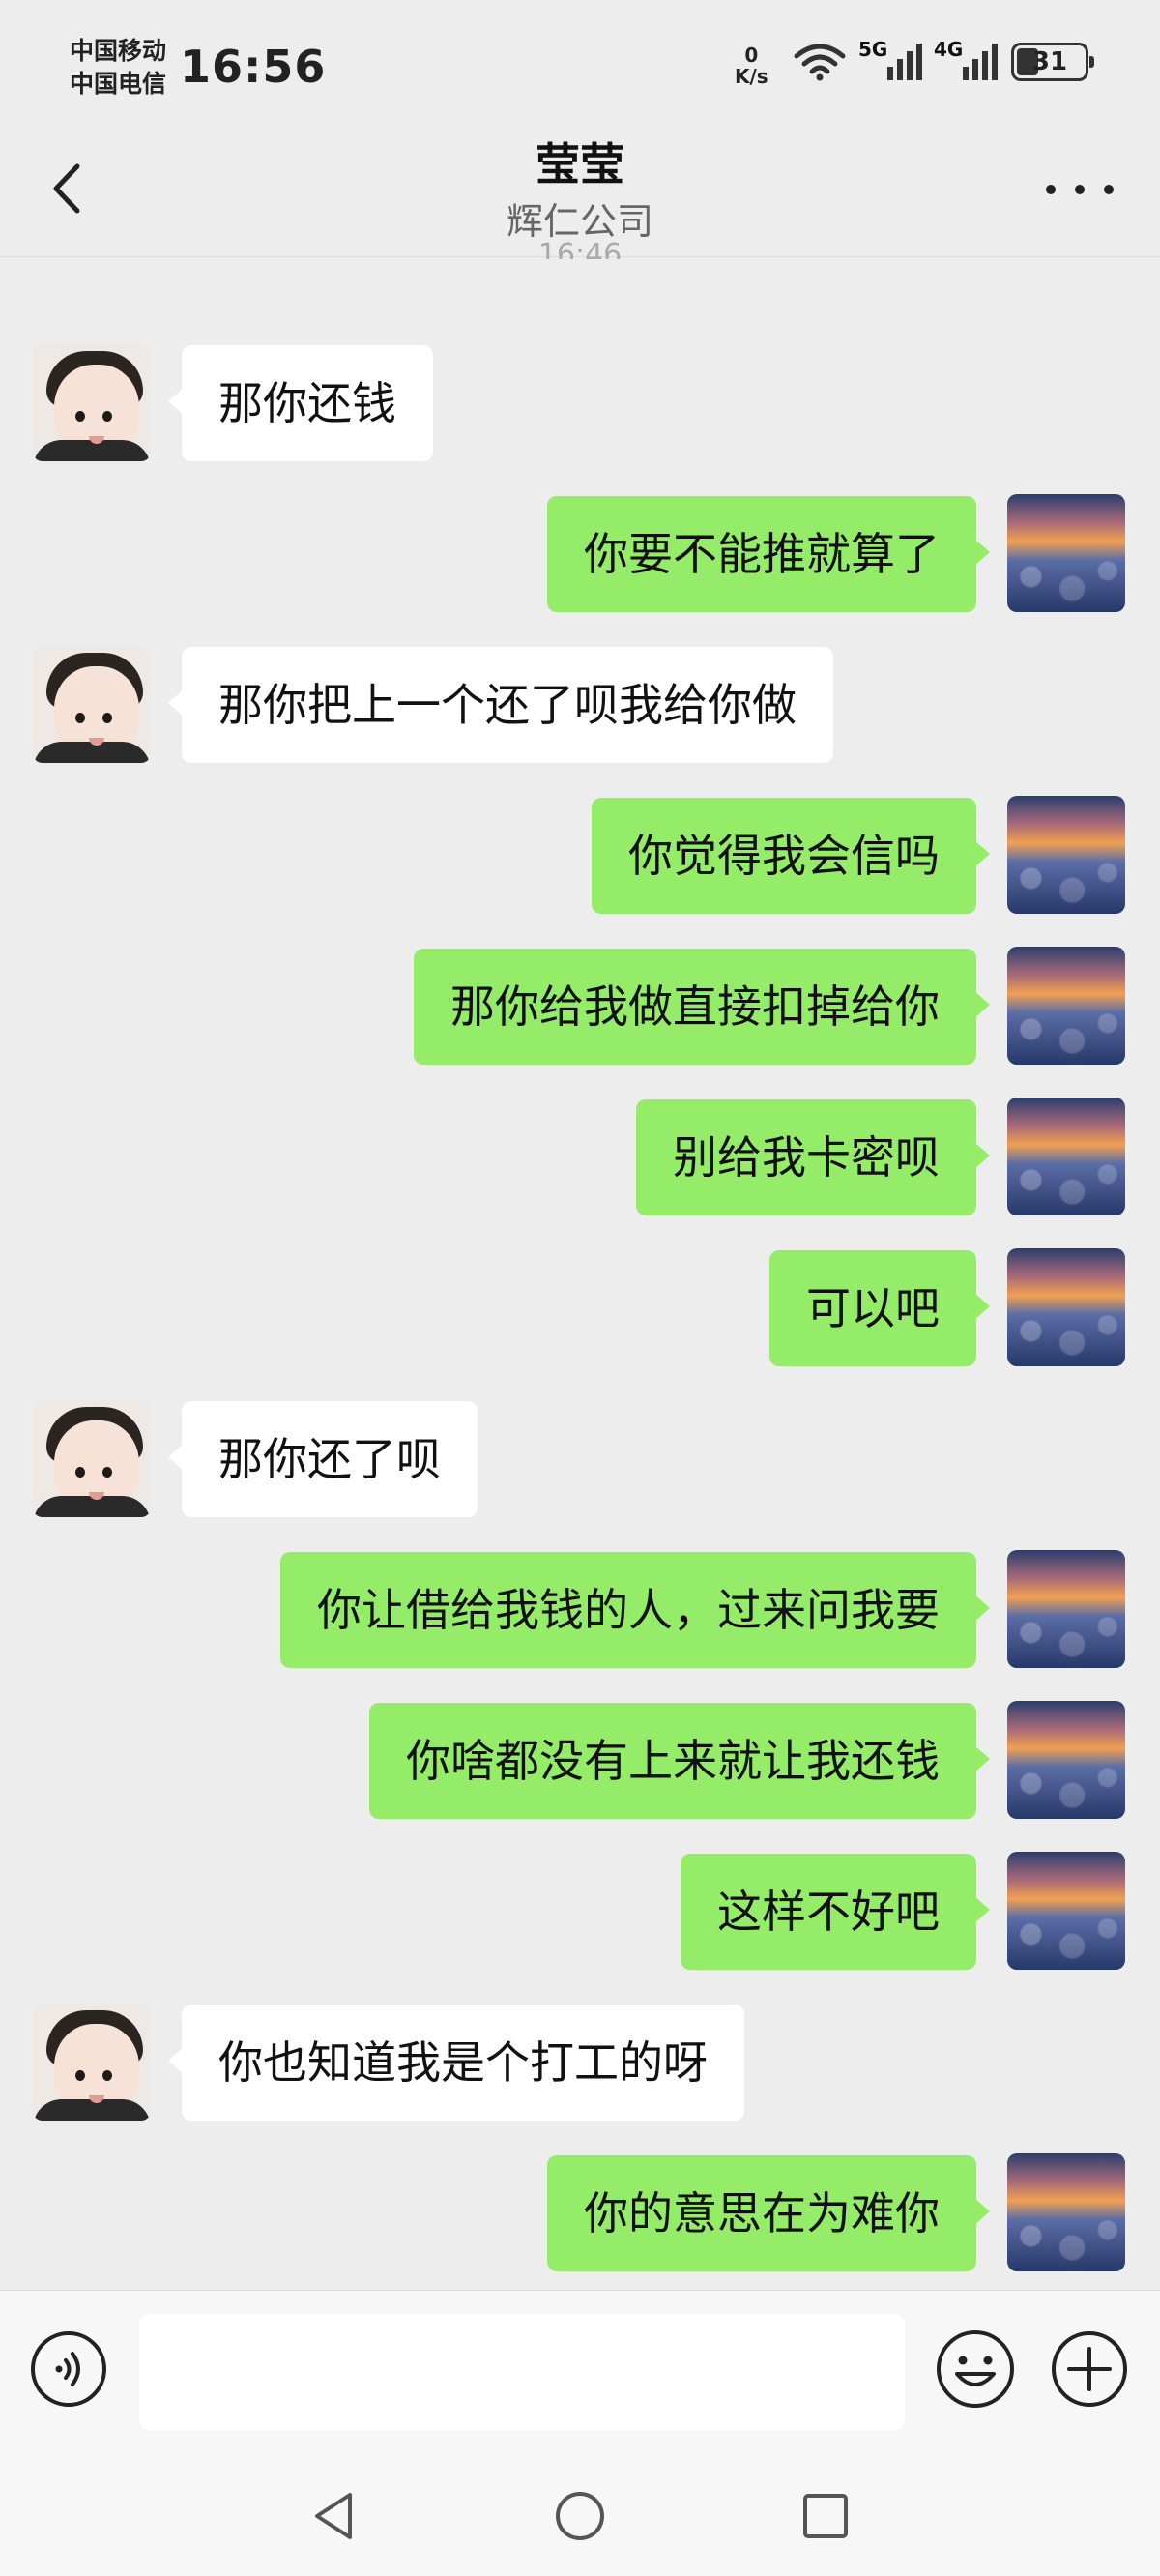  Describe the element at coordinates (456, 2063) in the screenshot. I see `message-bubble: 你也知道我是个打工的呀` at that location.